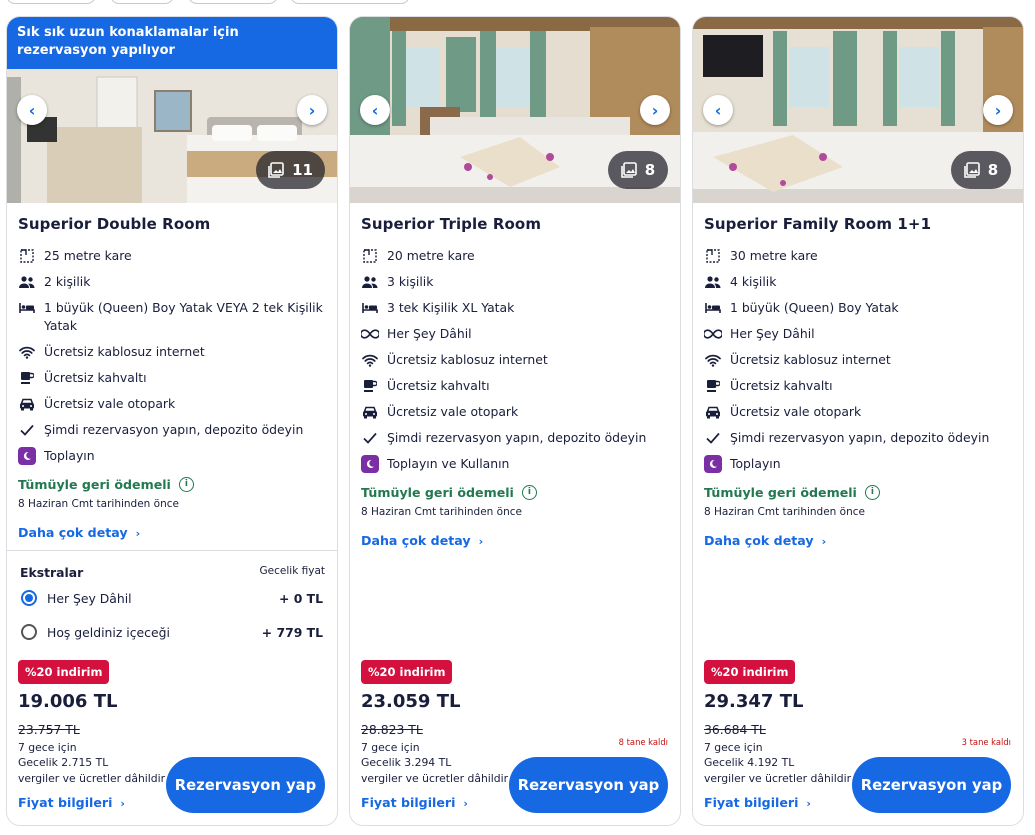  What do you see at coordinates (172, 598) in the screenshot?
I see `extra-option-all-inclusive: Her Şey Dâhil + 0 TL` at bounding box center [172, 598].